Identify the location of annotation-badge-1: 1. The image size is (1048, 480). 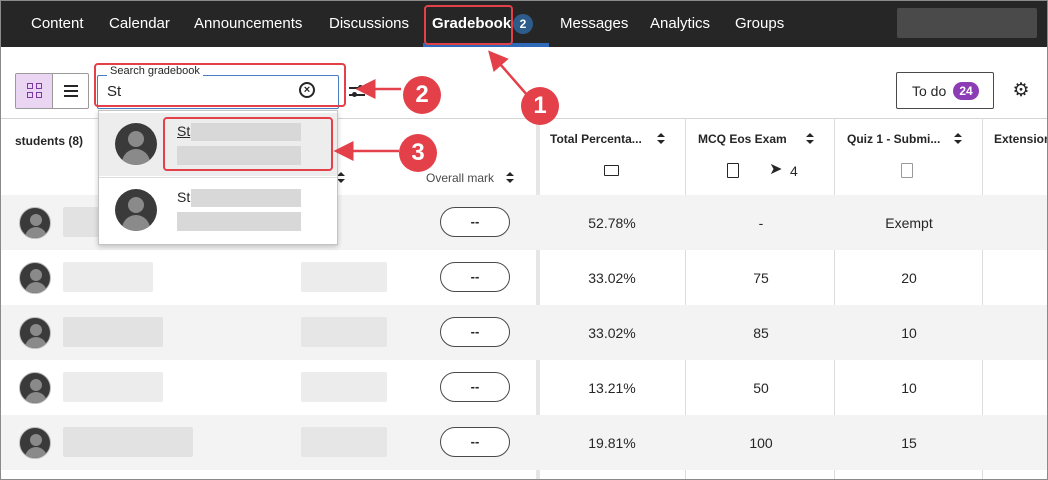
(540, 106).